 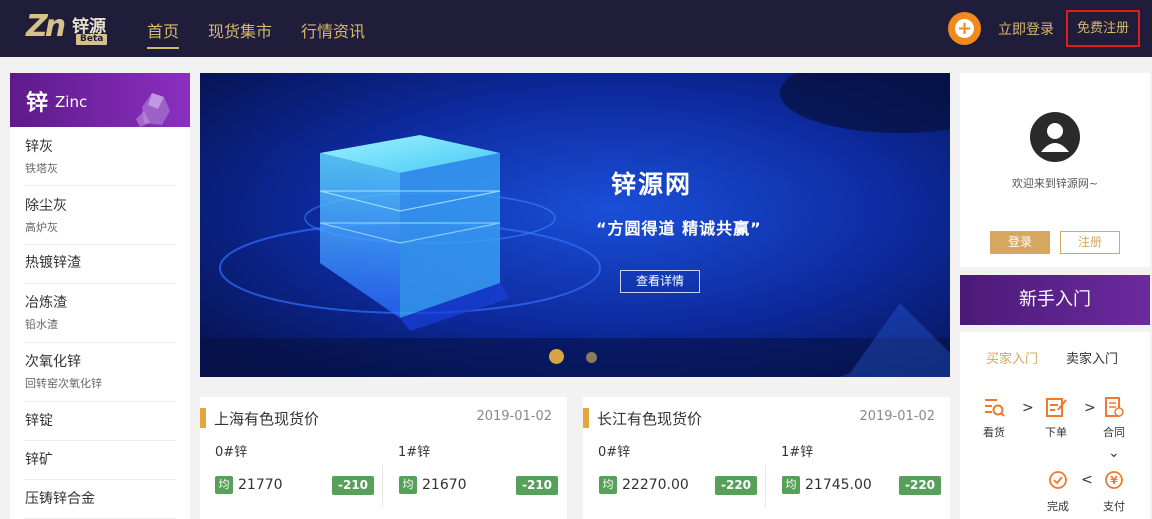 What do you see at coordinates (100, 100) in the screenshot?
I see `category-header: 锌 Zinc` at bounding box center [100, 100].